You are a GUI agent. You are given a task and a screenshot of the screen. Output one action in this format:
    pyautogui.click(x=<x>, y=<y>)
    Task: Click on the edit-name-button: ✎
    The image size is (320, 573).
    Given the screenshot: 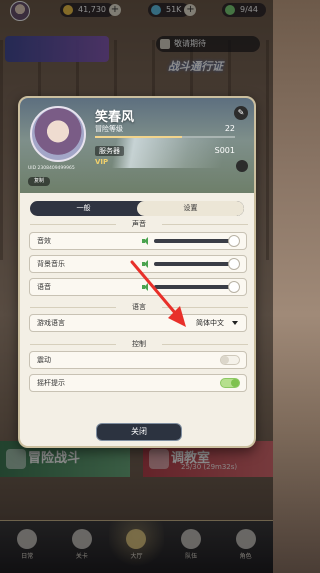 What is the action you would take?
    pyautogui.click(x=241, y=113)
    